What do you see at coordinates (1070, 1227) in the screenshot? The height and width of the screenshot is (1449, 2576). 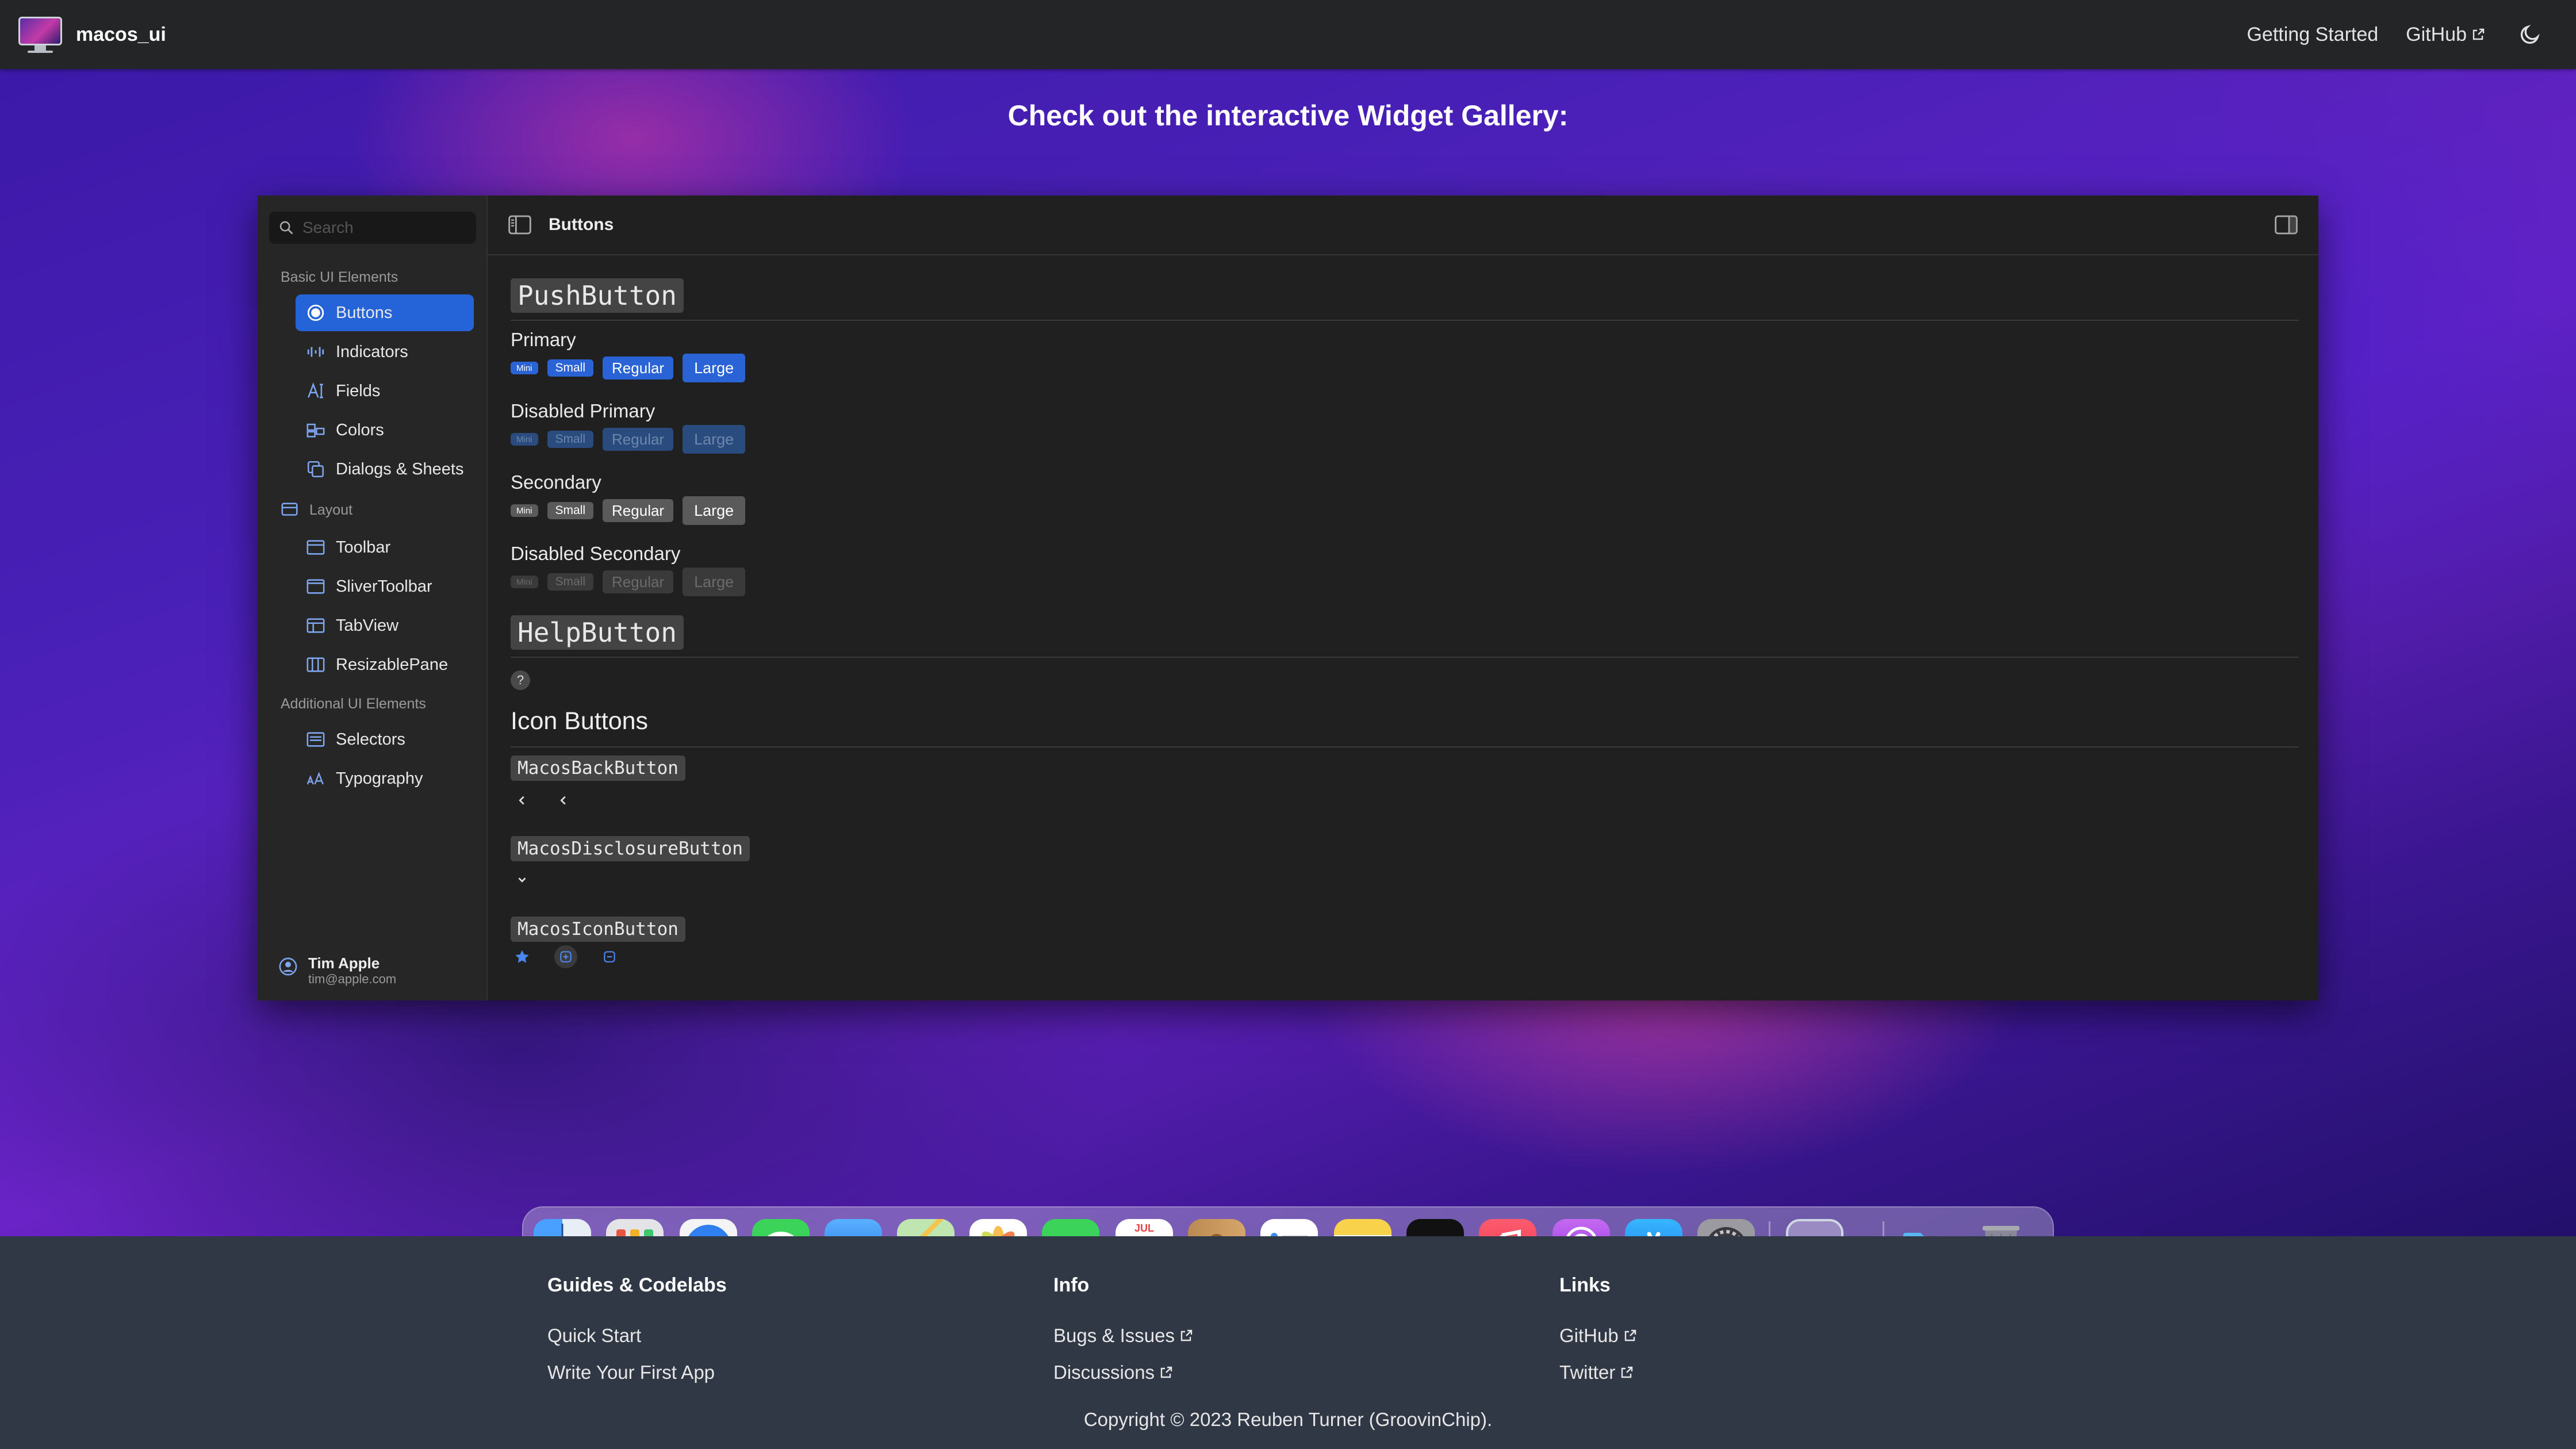 I see `facetime-icon` at bounding box center [1070, 1227].